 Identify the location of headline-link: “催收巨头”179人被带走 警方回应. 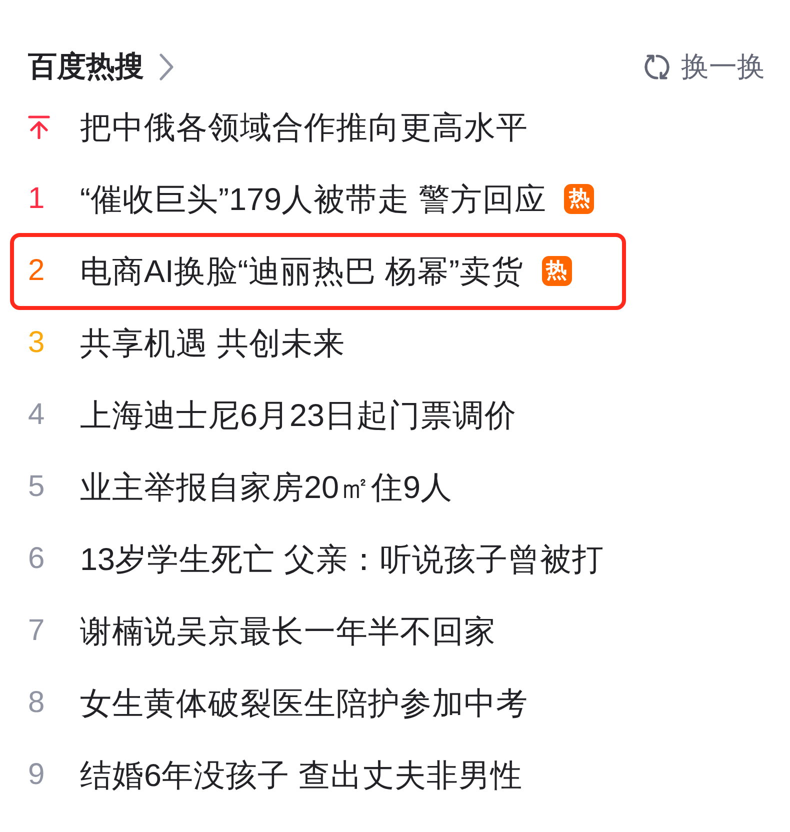
(313, 199).